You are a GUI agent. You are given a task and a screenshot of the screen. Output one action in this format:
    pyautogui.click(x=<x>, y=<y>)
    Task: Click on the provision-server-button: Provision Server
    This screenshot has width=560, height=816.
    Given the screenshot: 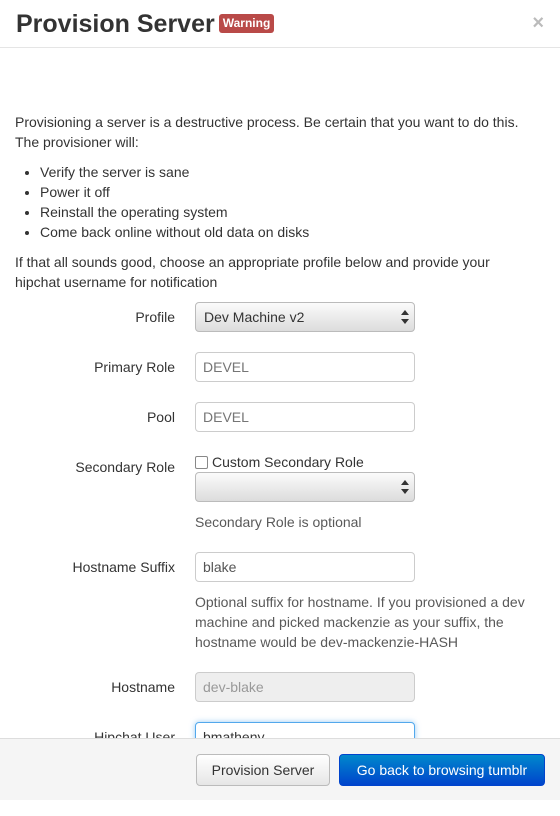 What is the action you would take?
    pyautogui.click(x=263, y=770)
    